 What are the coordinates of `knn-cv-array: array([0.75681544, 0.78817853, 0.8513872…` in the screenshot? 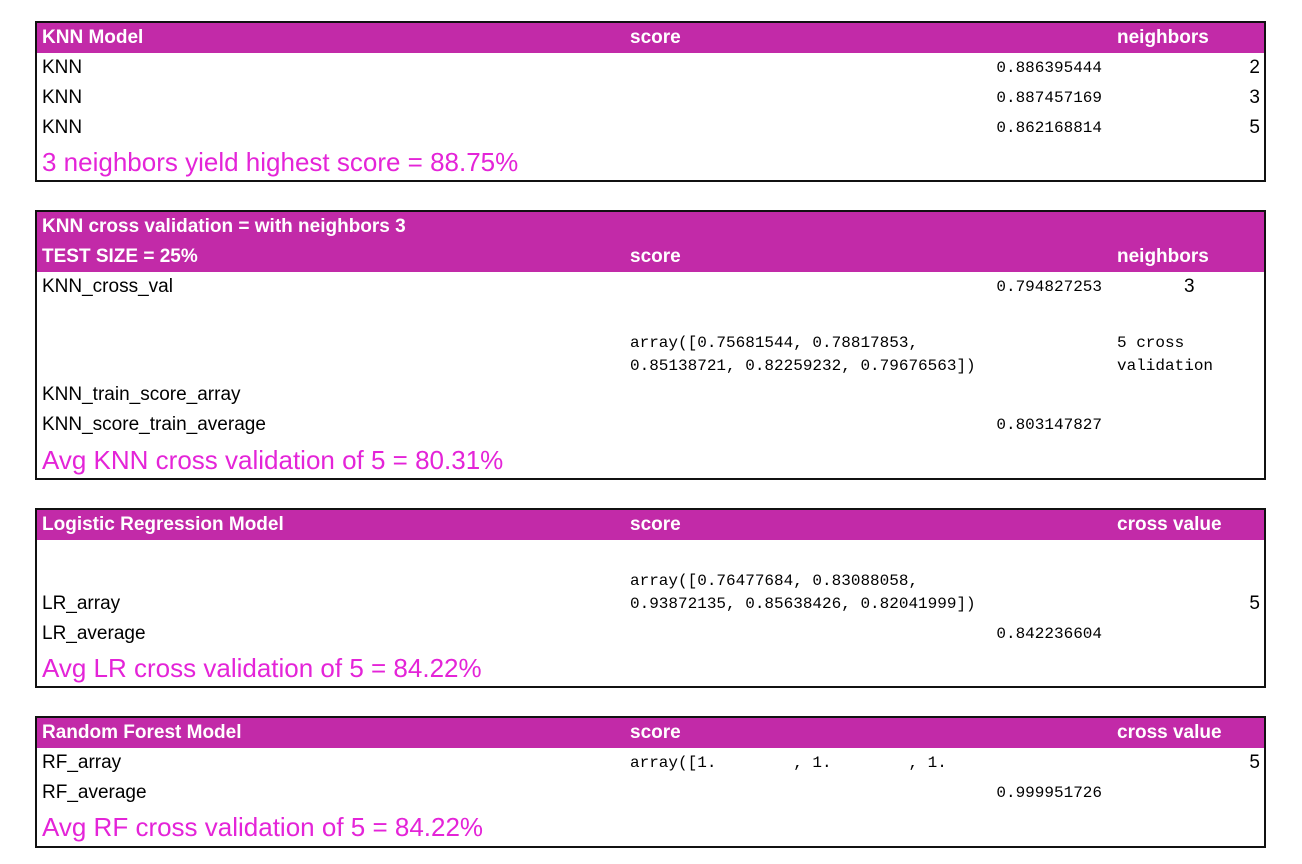 It's located at (803, 355).